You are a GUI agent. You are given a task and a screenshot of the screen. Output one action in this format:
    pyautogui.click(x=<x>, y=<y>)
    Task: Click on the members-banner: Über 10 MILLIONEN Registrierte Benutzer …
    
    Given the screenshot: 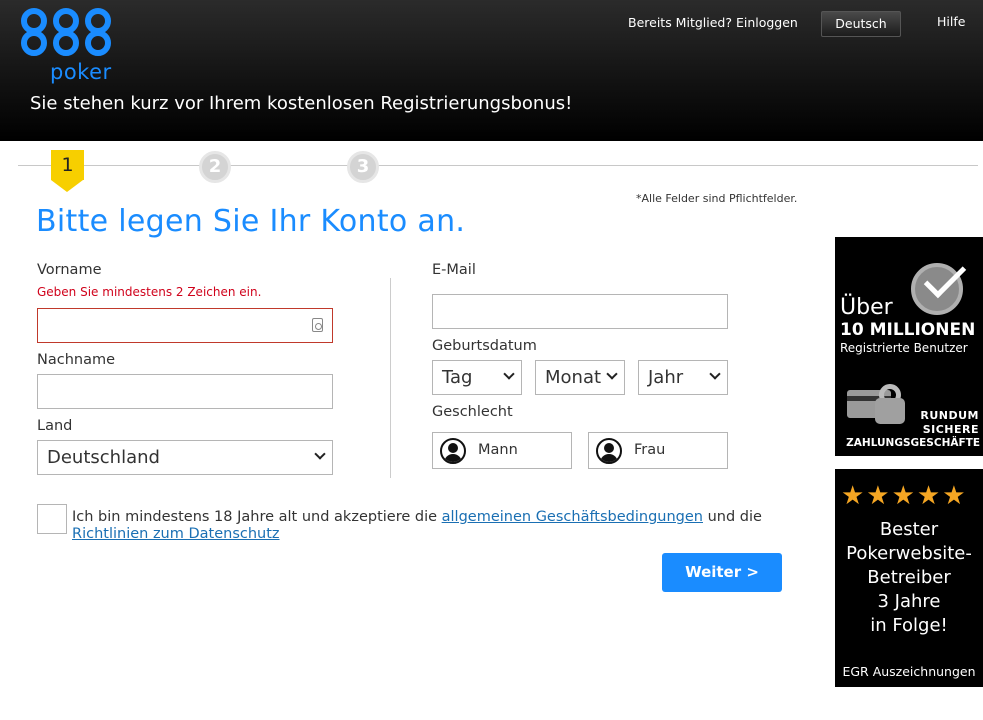 What is the action you would take?
    pyautogui.click(x=909, y=346)
    